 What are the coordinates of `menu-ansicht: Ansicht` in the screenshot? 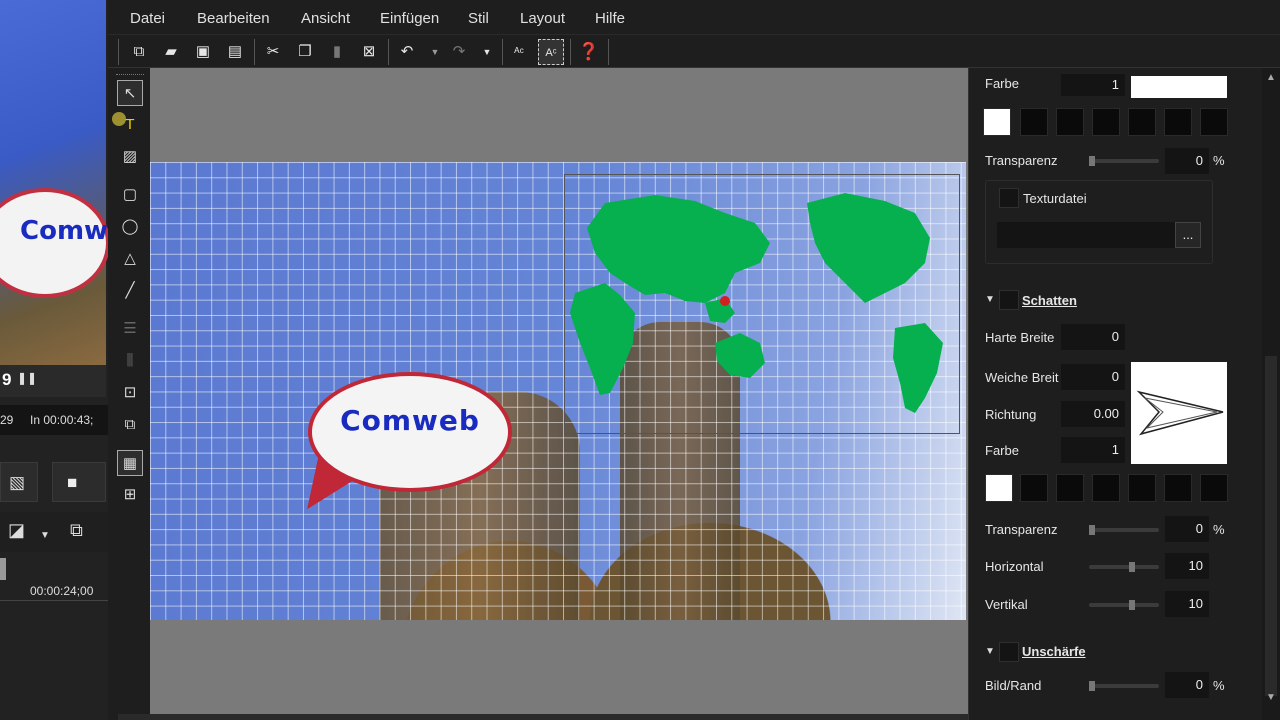 It's located at (325, 18).